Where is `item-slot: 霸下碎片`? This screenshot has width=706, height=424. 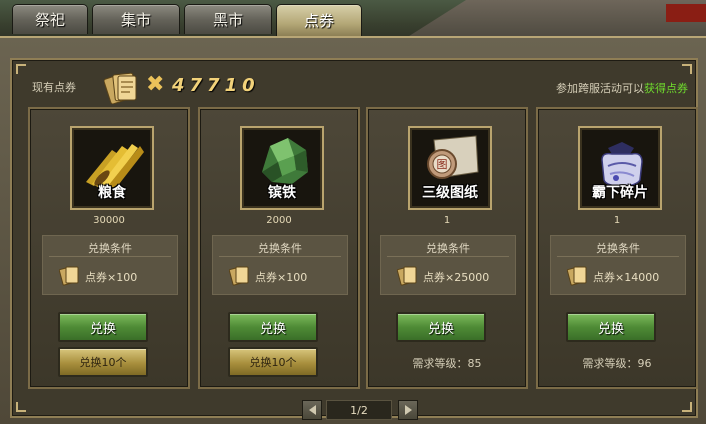 item-slot: 霸下碎片 is located at coordinates (620, 168).